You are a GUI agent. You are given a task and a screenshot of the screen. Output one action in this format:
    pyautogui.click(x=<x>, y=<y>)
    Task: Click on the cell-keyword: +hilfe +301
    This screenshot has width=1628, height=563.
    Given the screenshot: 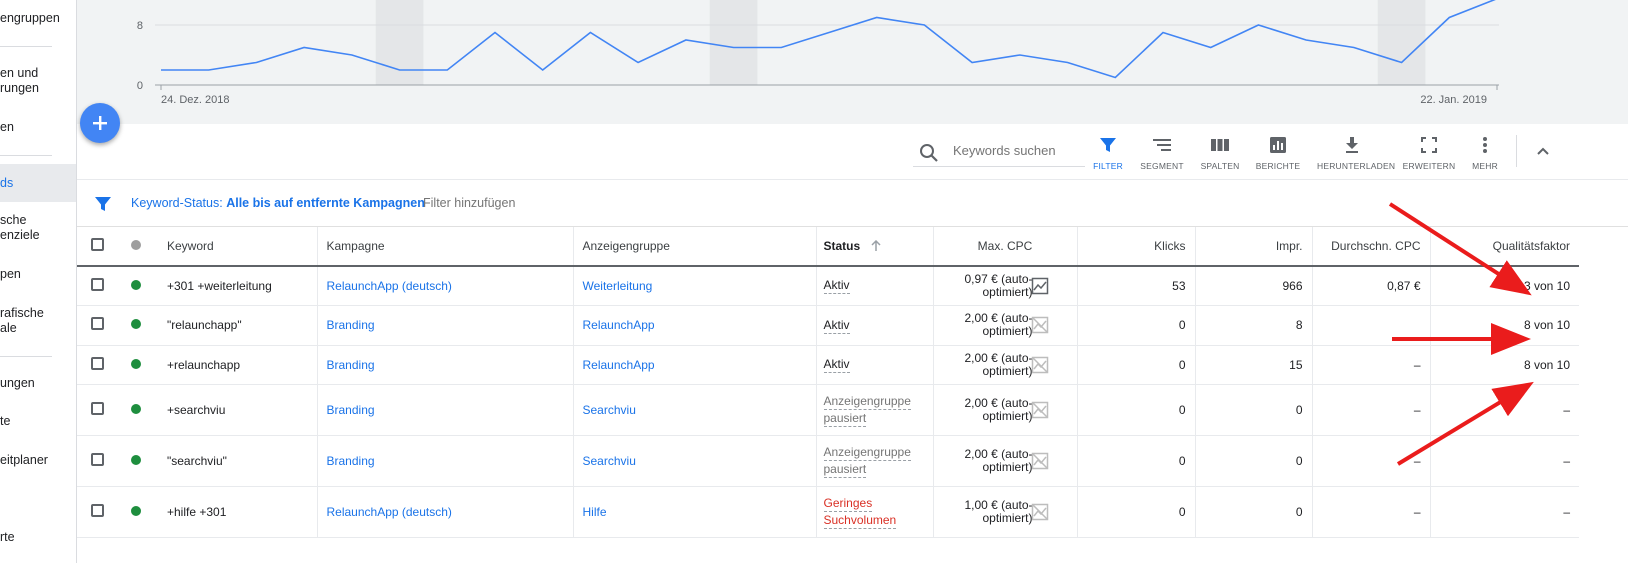 What is the action you would take?
    pyautogui.click(x=242, y=512)
    